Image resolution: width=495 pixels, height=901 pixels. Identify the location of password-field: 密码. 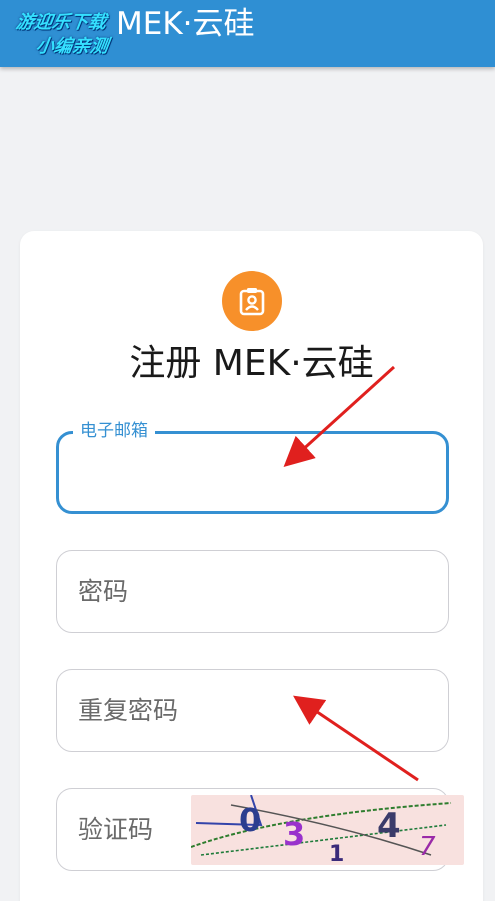
(252, 591).